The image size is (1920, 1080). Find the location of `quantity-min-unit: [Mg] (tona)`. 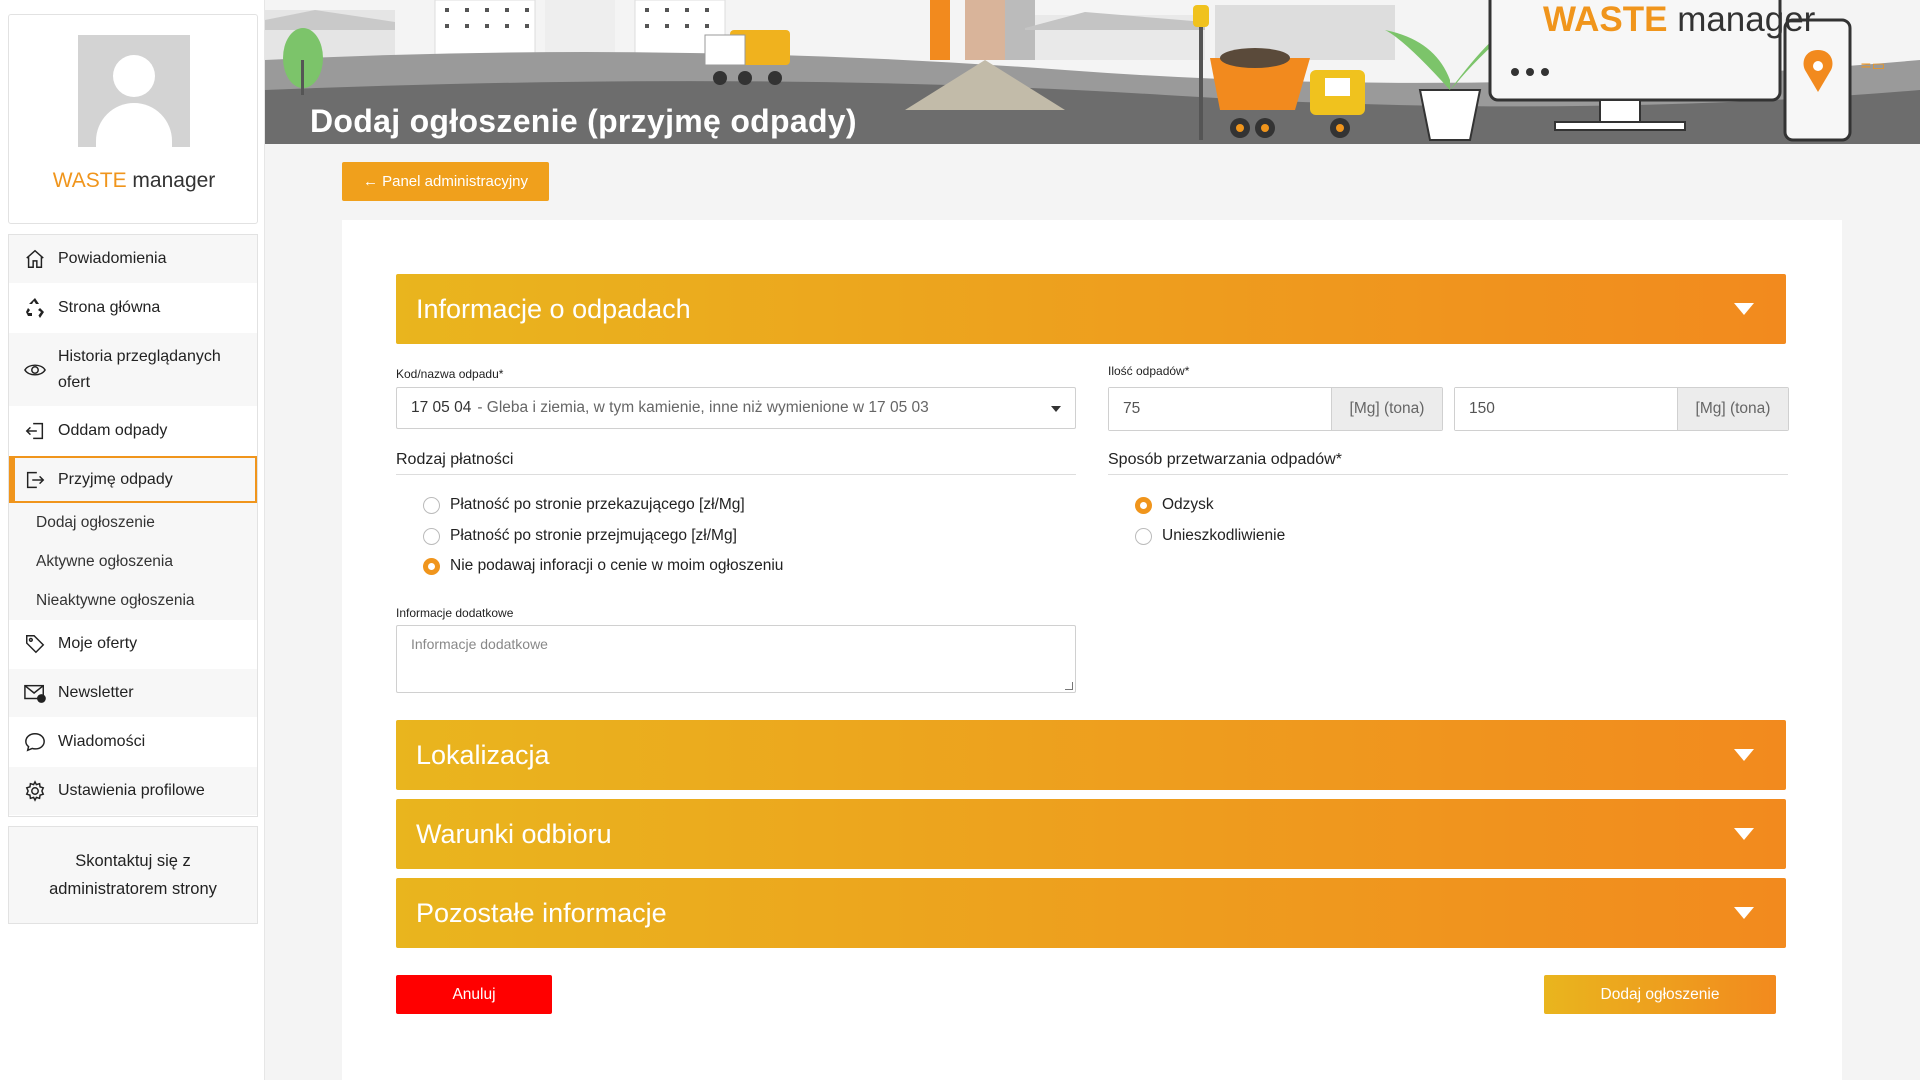

quantity-min-unit: [Mg] (tona) is located at coordinates (1386, 409).